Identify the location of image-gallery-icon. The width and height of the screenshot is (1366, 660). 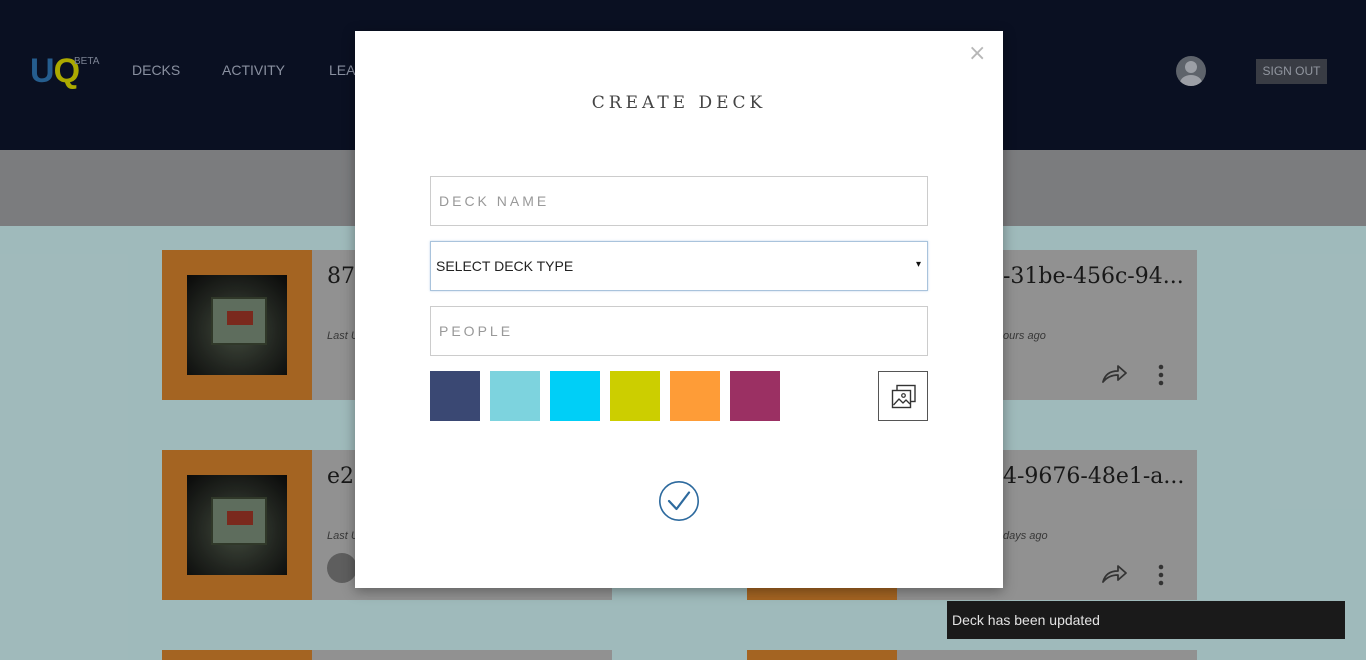
(903, 396).